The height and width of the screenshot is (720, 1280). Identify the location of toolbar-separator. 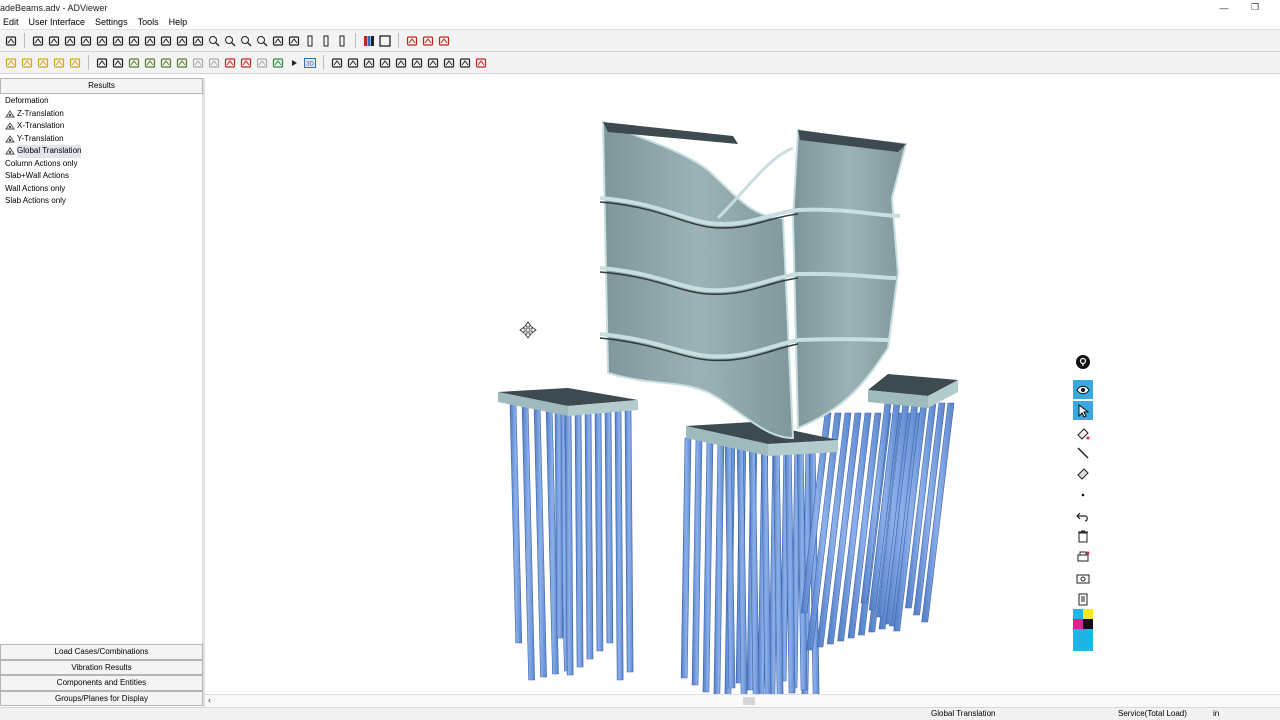
(323, 62).